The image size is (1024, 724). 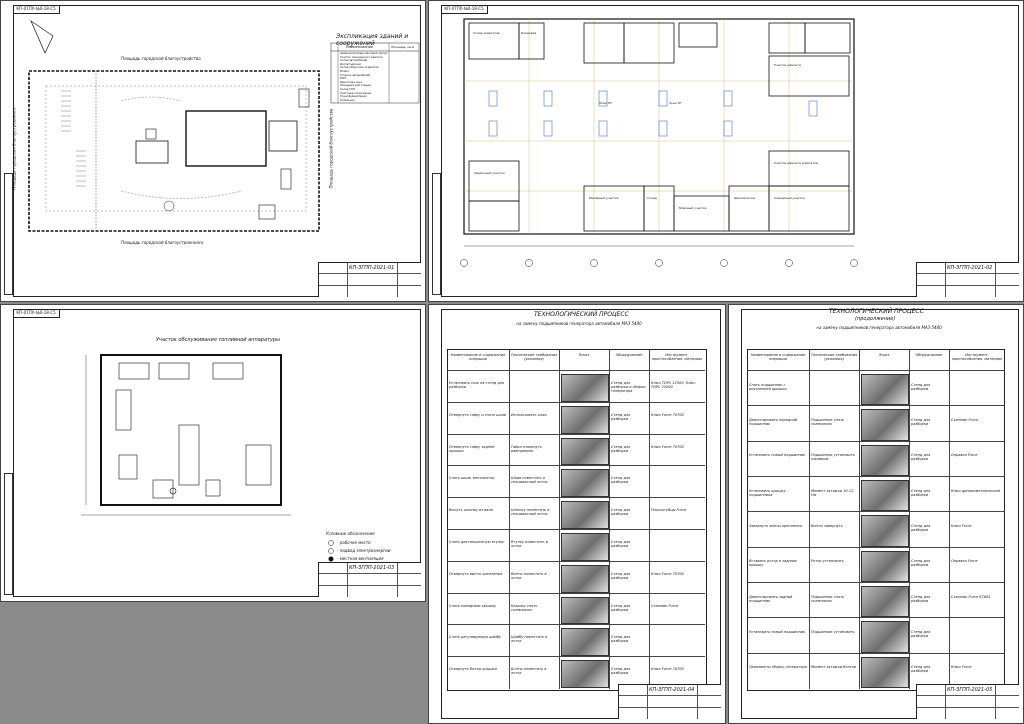 What do you see at coordinates (529, 33) in the screenshot?
I see `zone-label: Кладовая` at bounding box center [529, 33].